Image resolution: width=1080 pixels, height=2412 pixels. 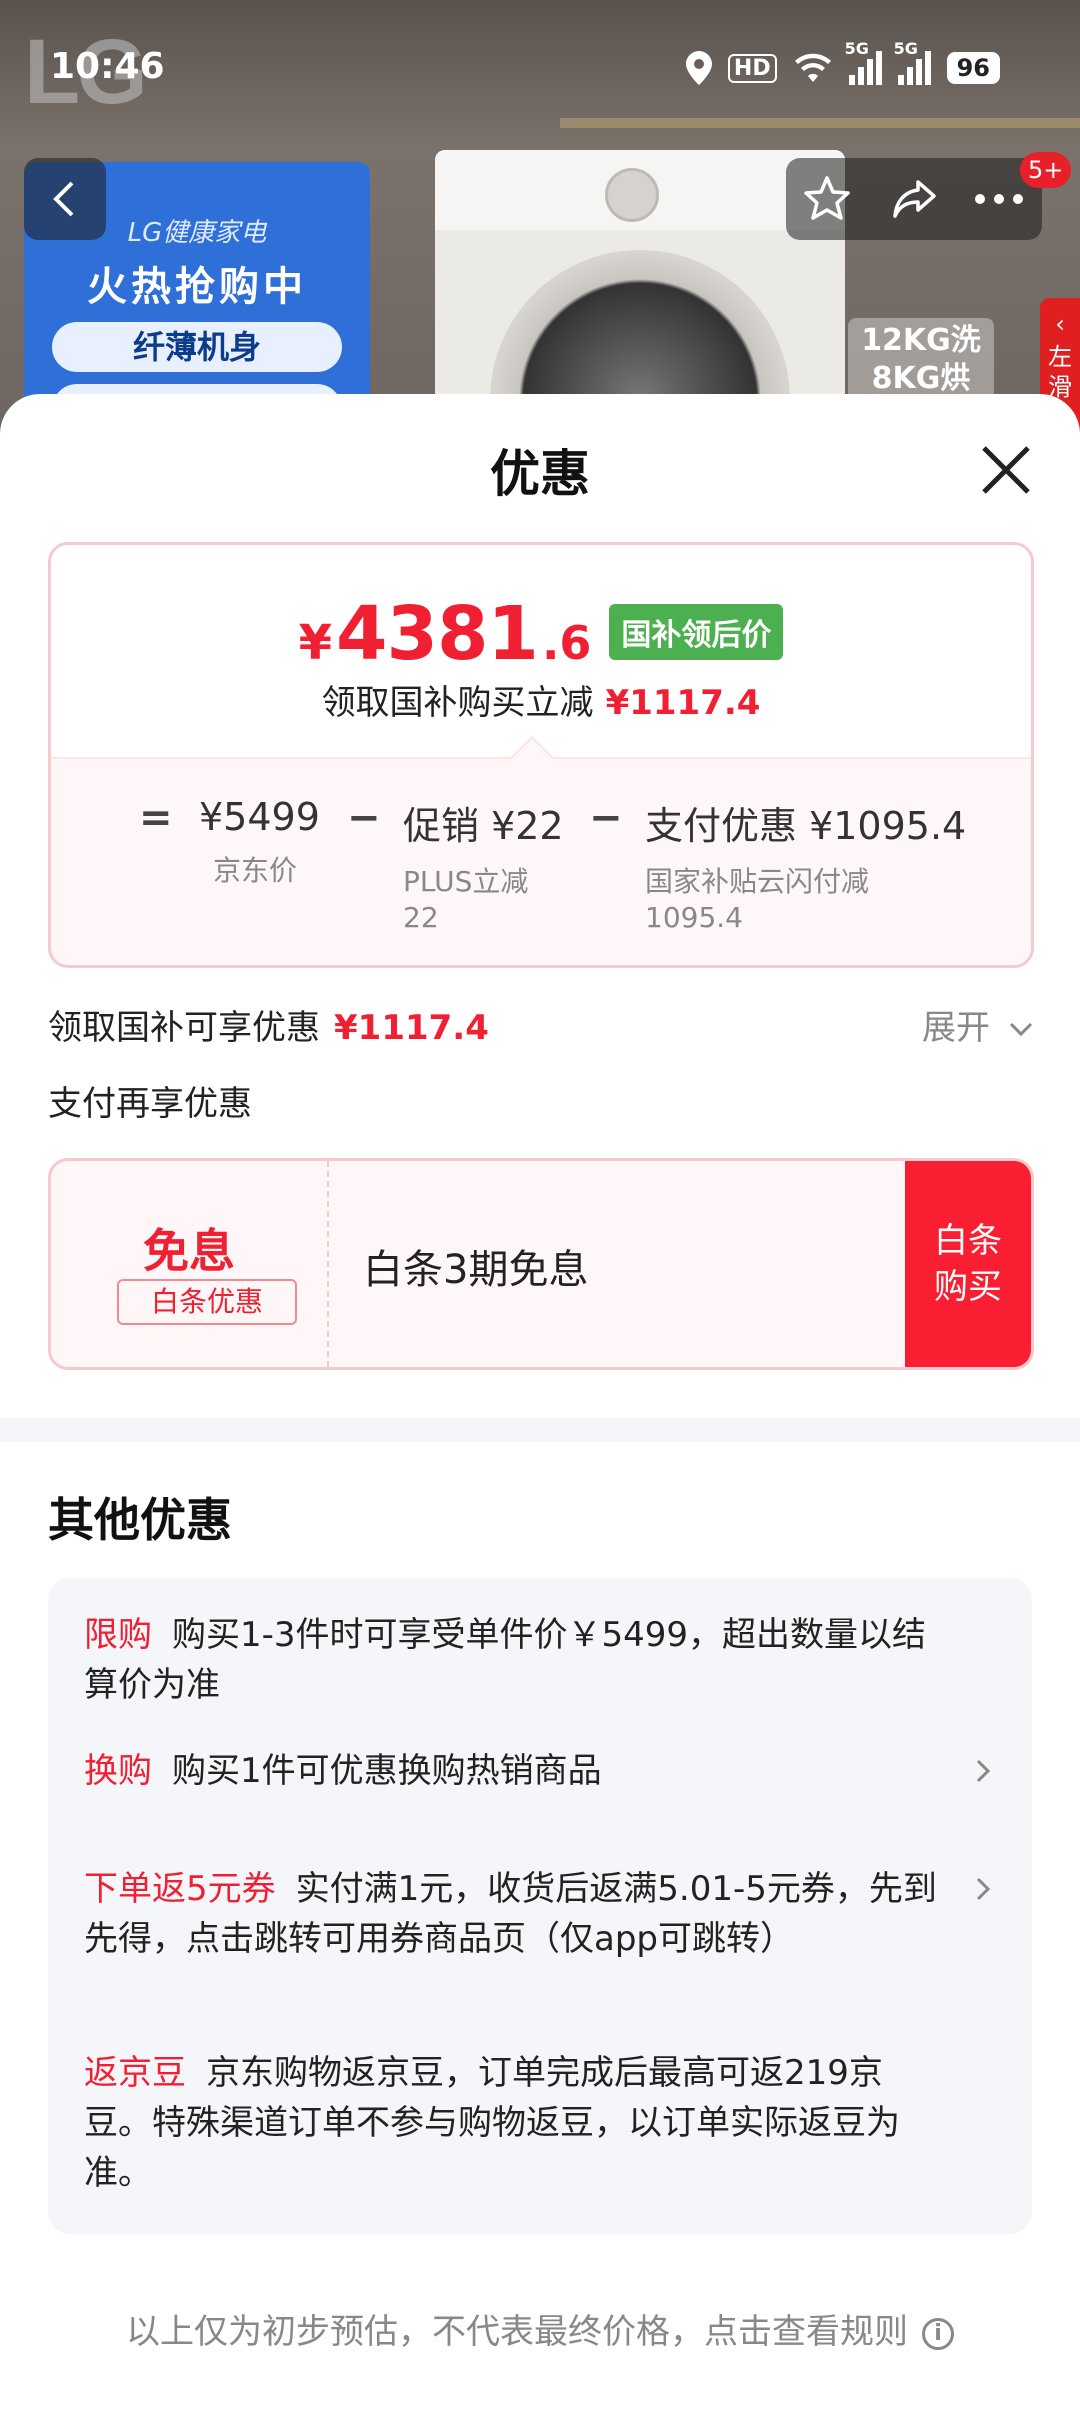 I want to click on close-icon, so click(x=1006, y=470).